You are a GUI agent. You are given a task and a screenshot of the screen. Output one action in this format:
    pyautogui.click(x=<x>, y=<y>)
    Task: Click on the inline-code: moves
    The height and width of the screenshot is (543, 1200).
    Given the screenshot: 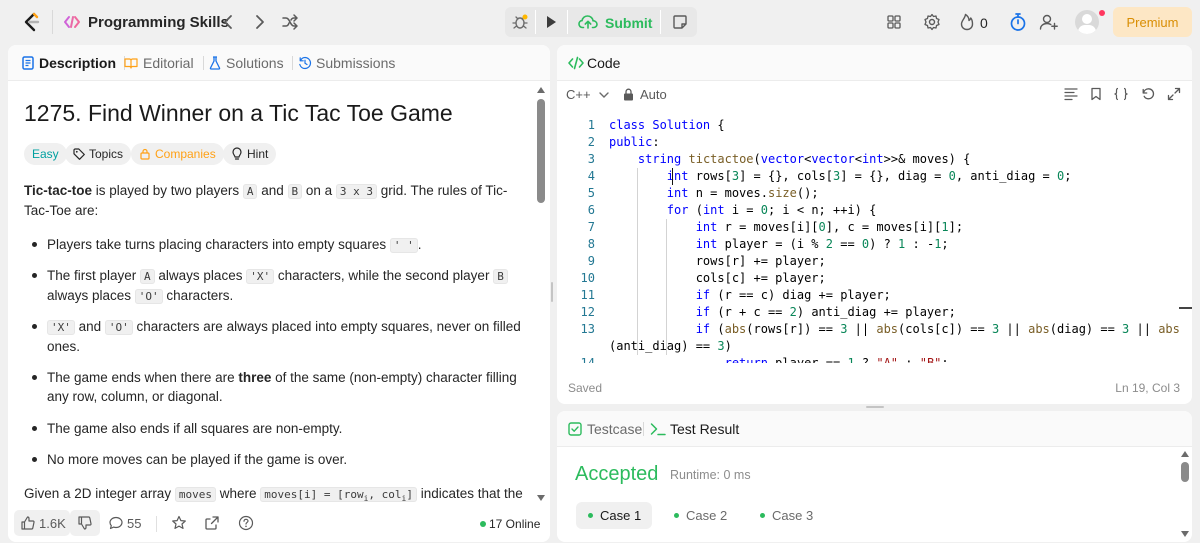 What is the action you would take?
    pyautogui.click(x=195, y=494)
    